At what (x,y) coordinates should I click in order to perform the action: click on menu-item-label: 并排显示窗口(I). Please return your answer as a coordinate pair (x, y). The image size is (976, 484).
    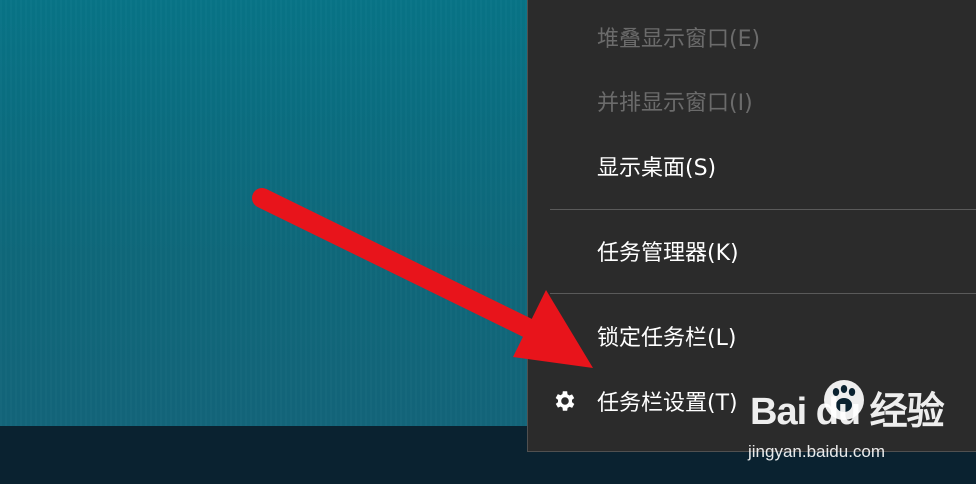
    Looking at the image, I should click on (675, 103).